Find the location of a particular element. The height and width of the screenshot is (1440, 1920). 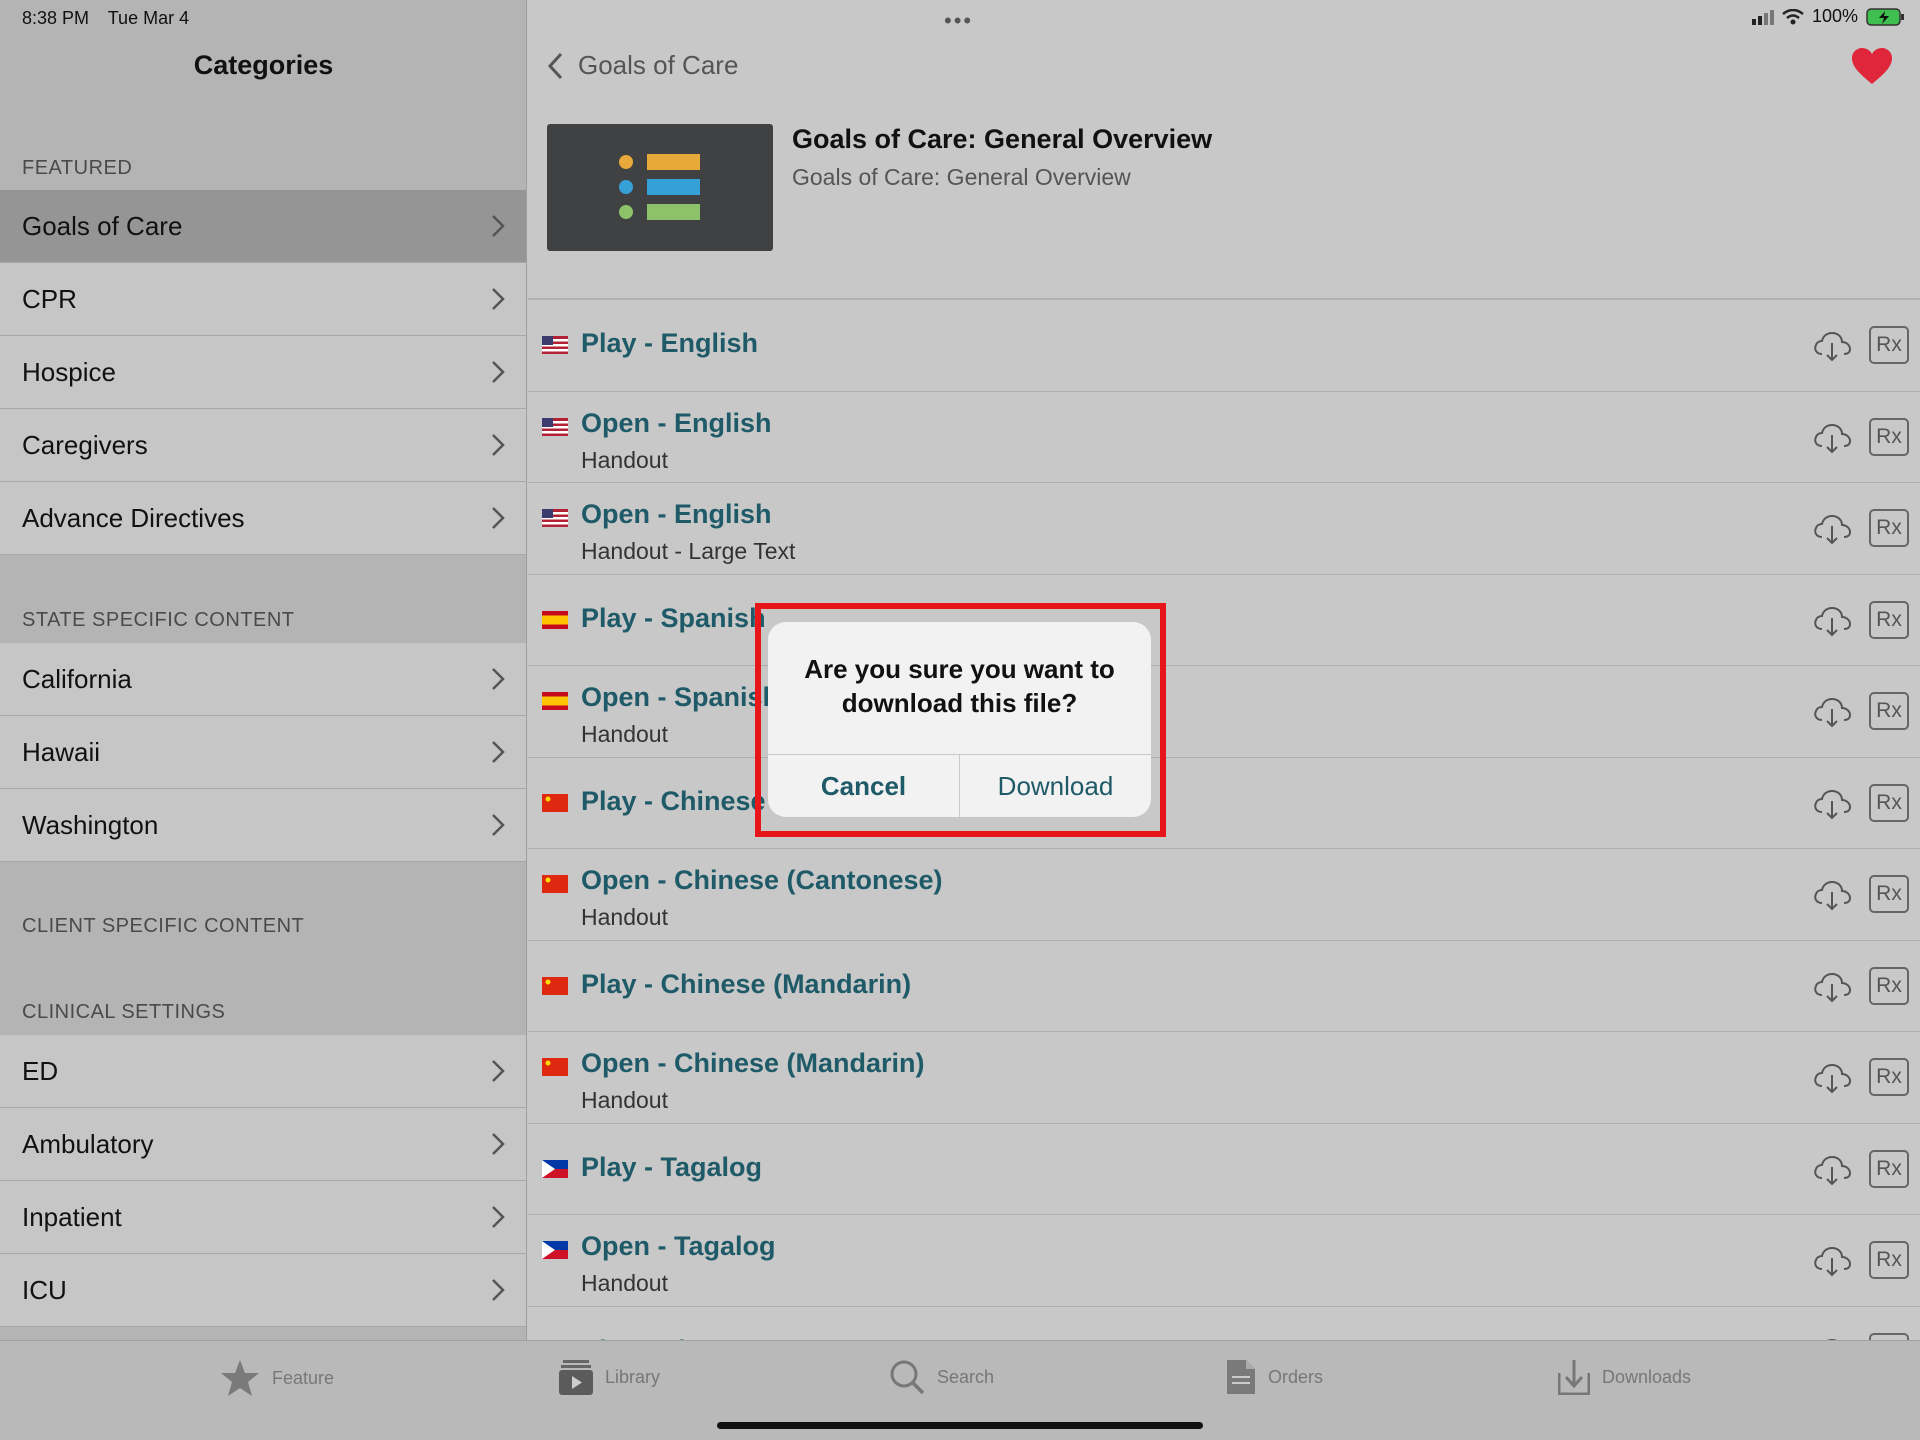

list-item: Open - English Handout - Large Text Rx is located at coordinates (1224, 529).